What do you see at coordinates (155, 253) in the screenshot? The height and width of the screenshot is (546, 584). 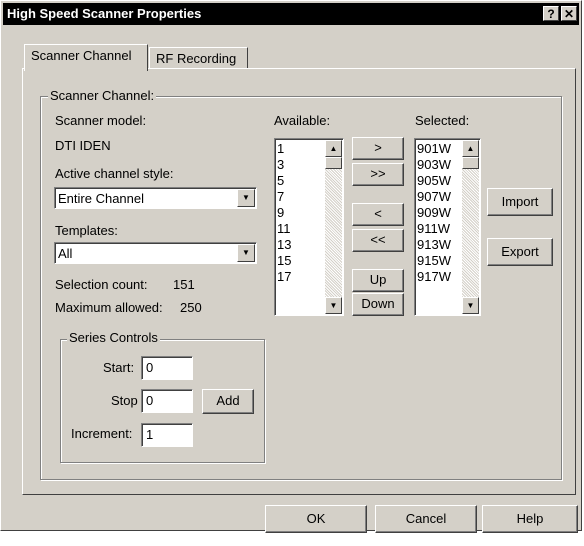 I see `templates-select: All ▼` at bounding box center [155, 253].